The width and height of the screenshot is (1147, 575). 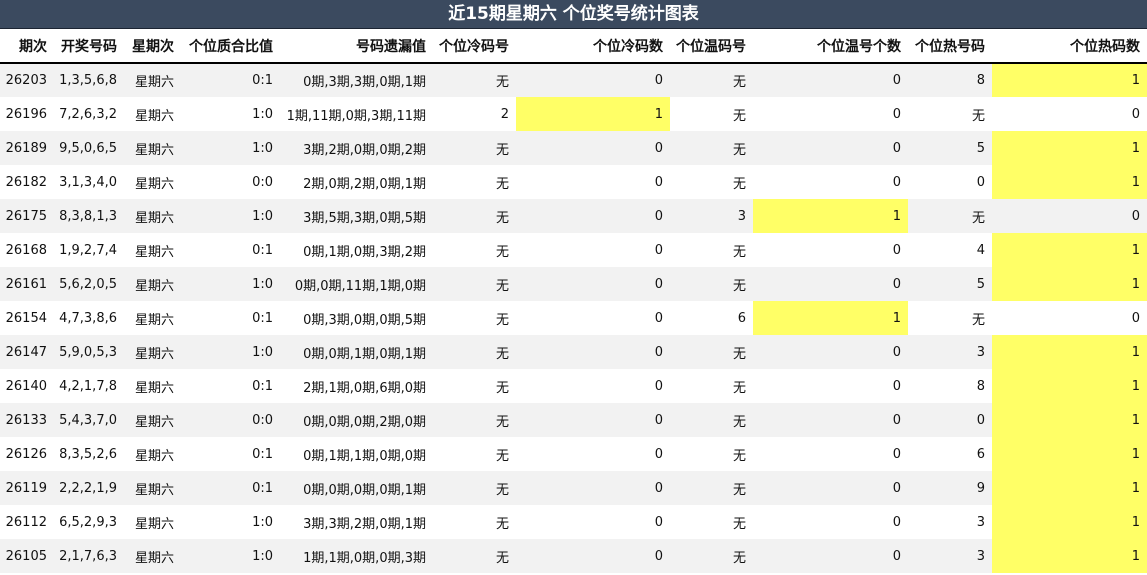 What do you see at coordinates (356, 46) in the screenshot?
I see `header-missing: 号码遗漏值` at bounding box center [356, 46].